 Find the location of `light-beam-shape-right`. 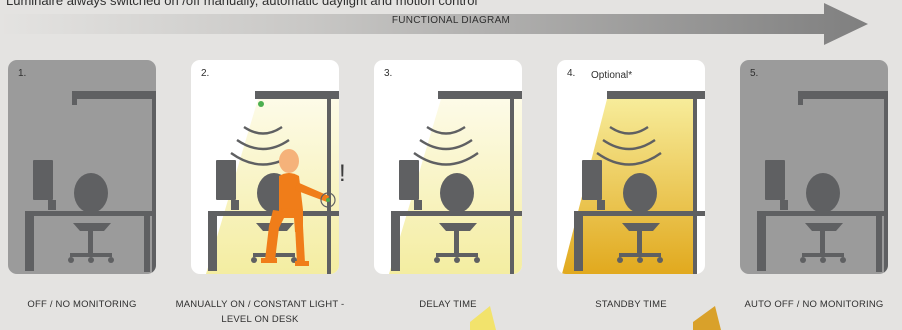

light-beam-shape-right is located at coordinates (707, 318).